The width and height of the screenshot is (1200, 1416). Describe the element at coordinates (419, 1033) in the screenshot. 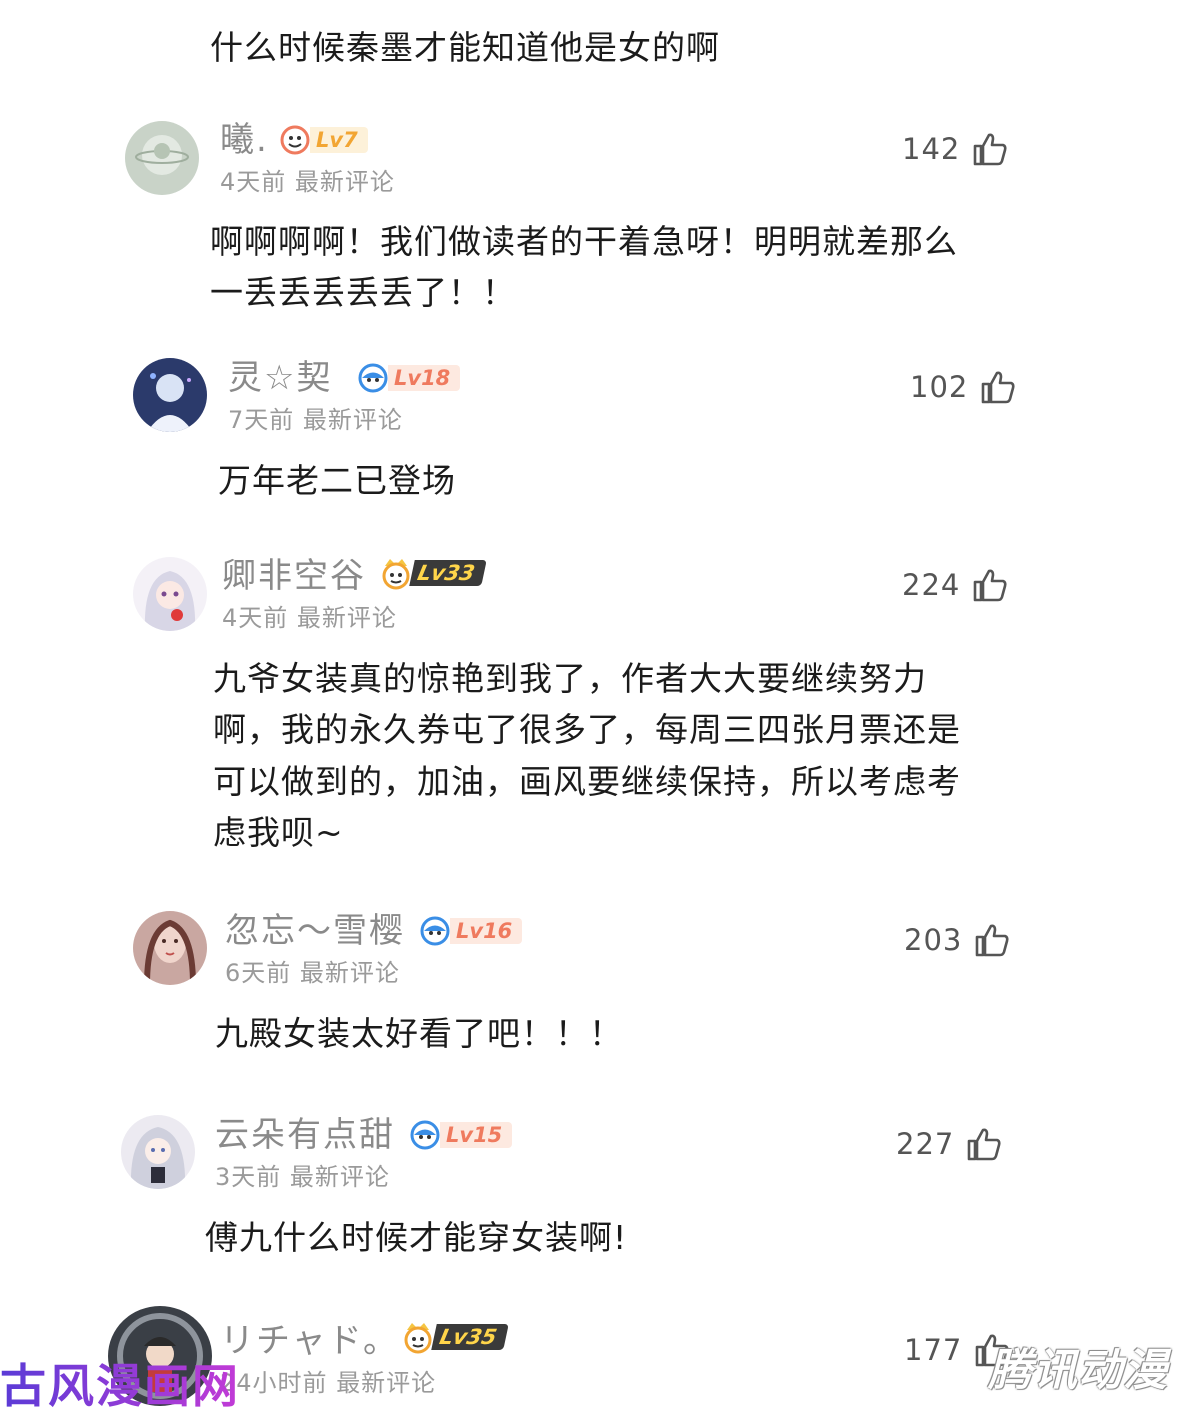

I see `comment-text: 九殿女装太好看了吧！！！` at that location.